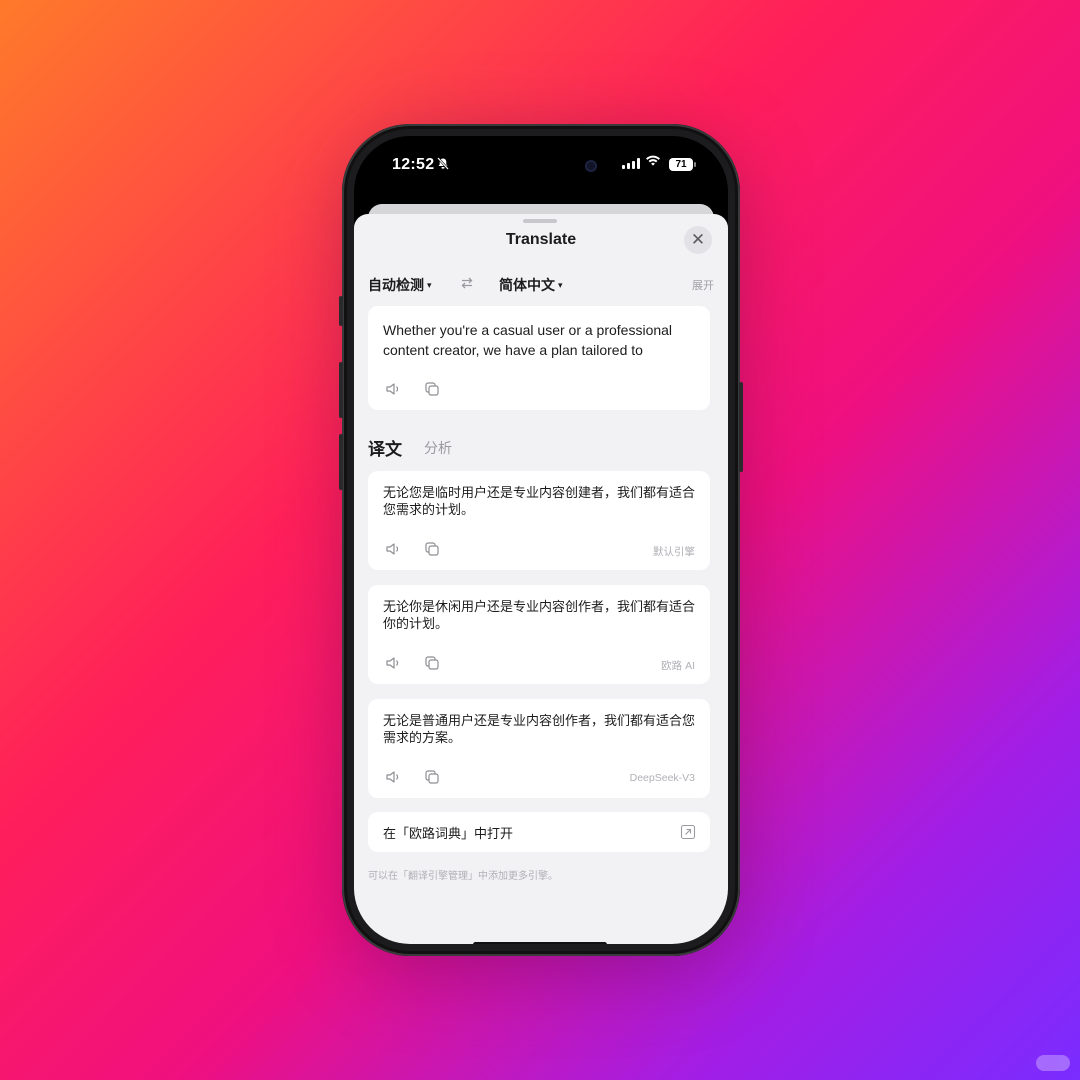  What do you see at coordinates (541, 501) in the screenshot?
I see `translation-text: 无论您是临时用户还是专业内容创建者，我们都有适合您需求的计划。` at bounding box center [541, 501].